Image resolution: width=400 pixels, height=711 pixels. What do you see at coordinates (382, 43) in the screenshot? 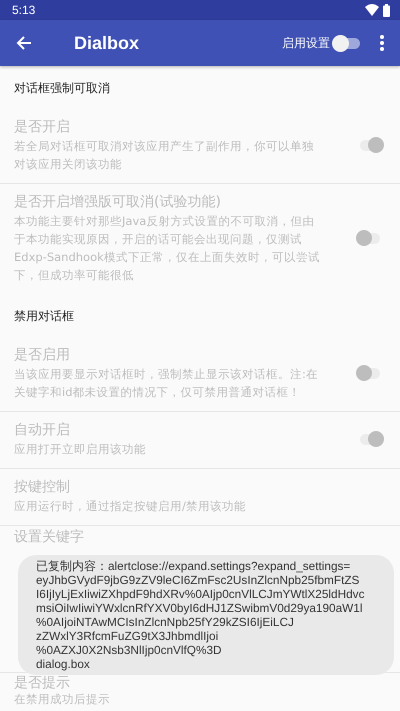
I see `more-icon` at bounding box center [382, 43].